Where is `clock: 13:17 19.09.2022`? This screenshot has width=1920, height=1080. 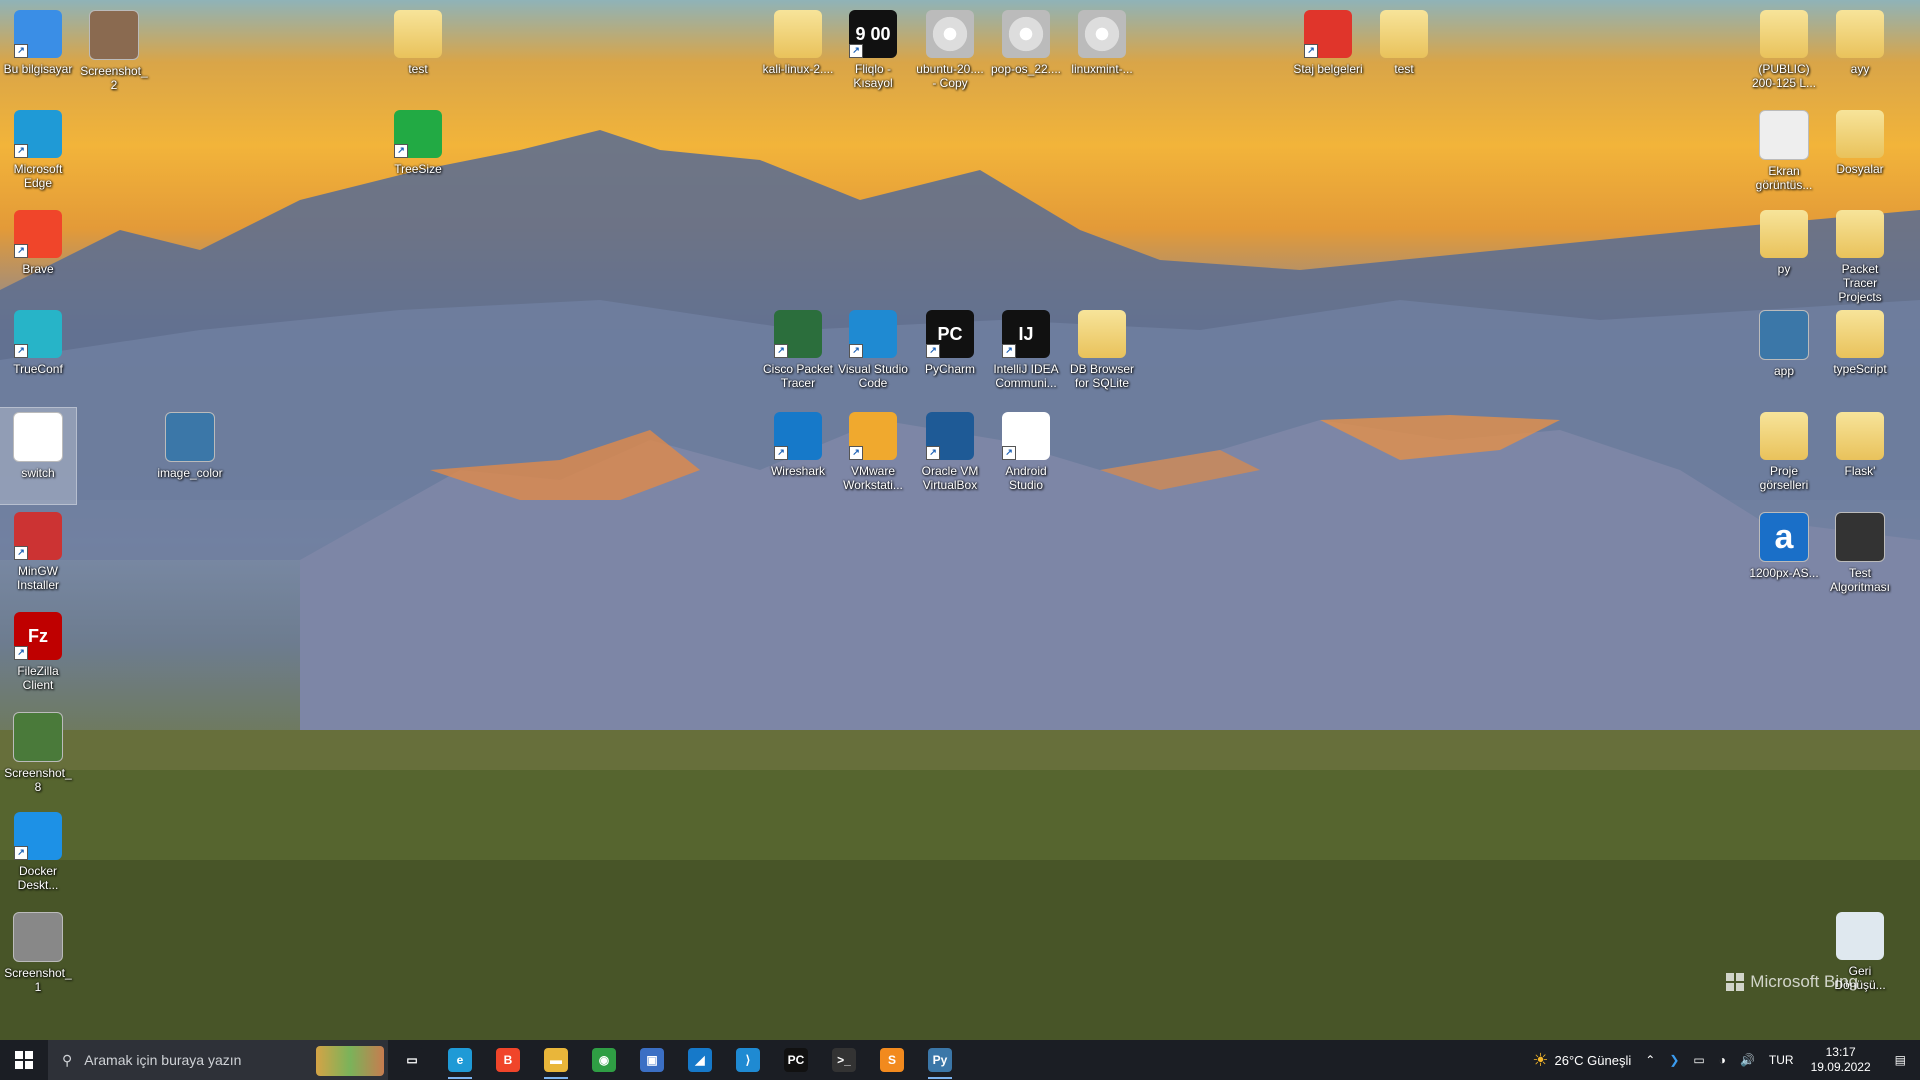 clock: 13:17 19.09.2022 is located at coordinates (1841, 1060).